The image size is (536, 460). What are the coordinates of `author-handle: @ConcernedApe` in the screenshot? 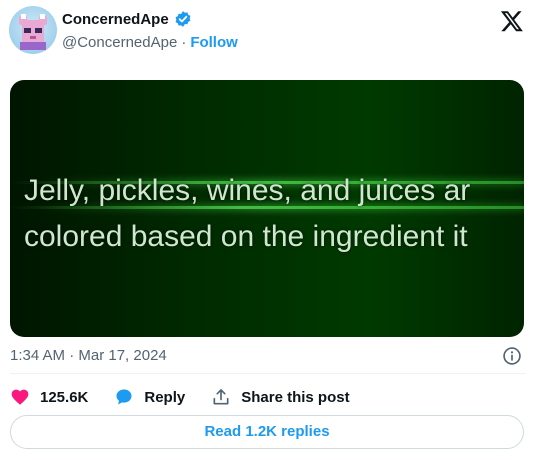 It's located at (119, 42).